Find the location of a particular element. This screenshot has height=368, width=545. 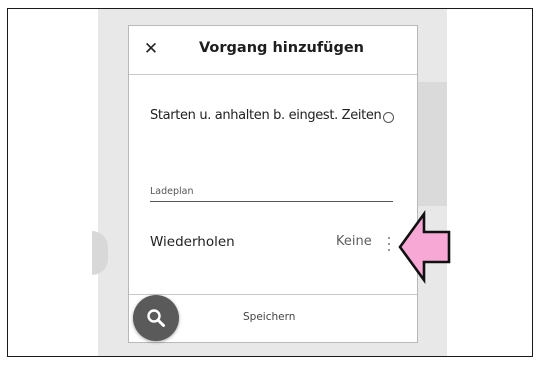

more-options-icon is located at coordinates (389, 244).